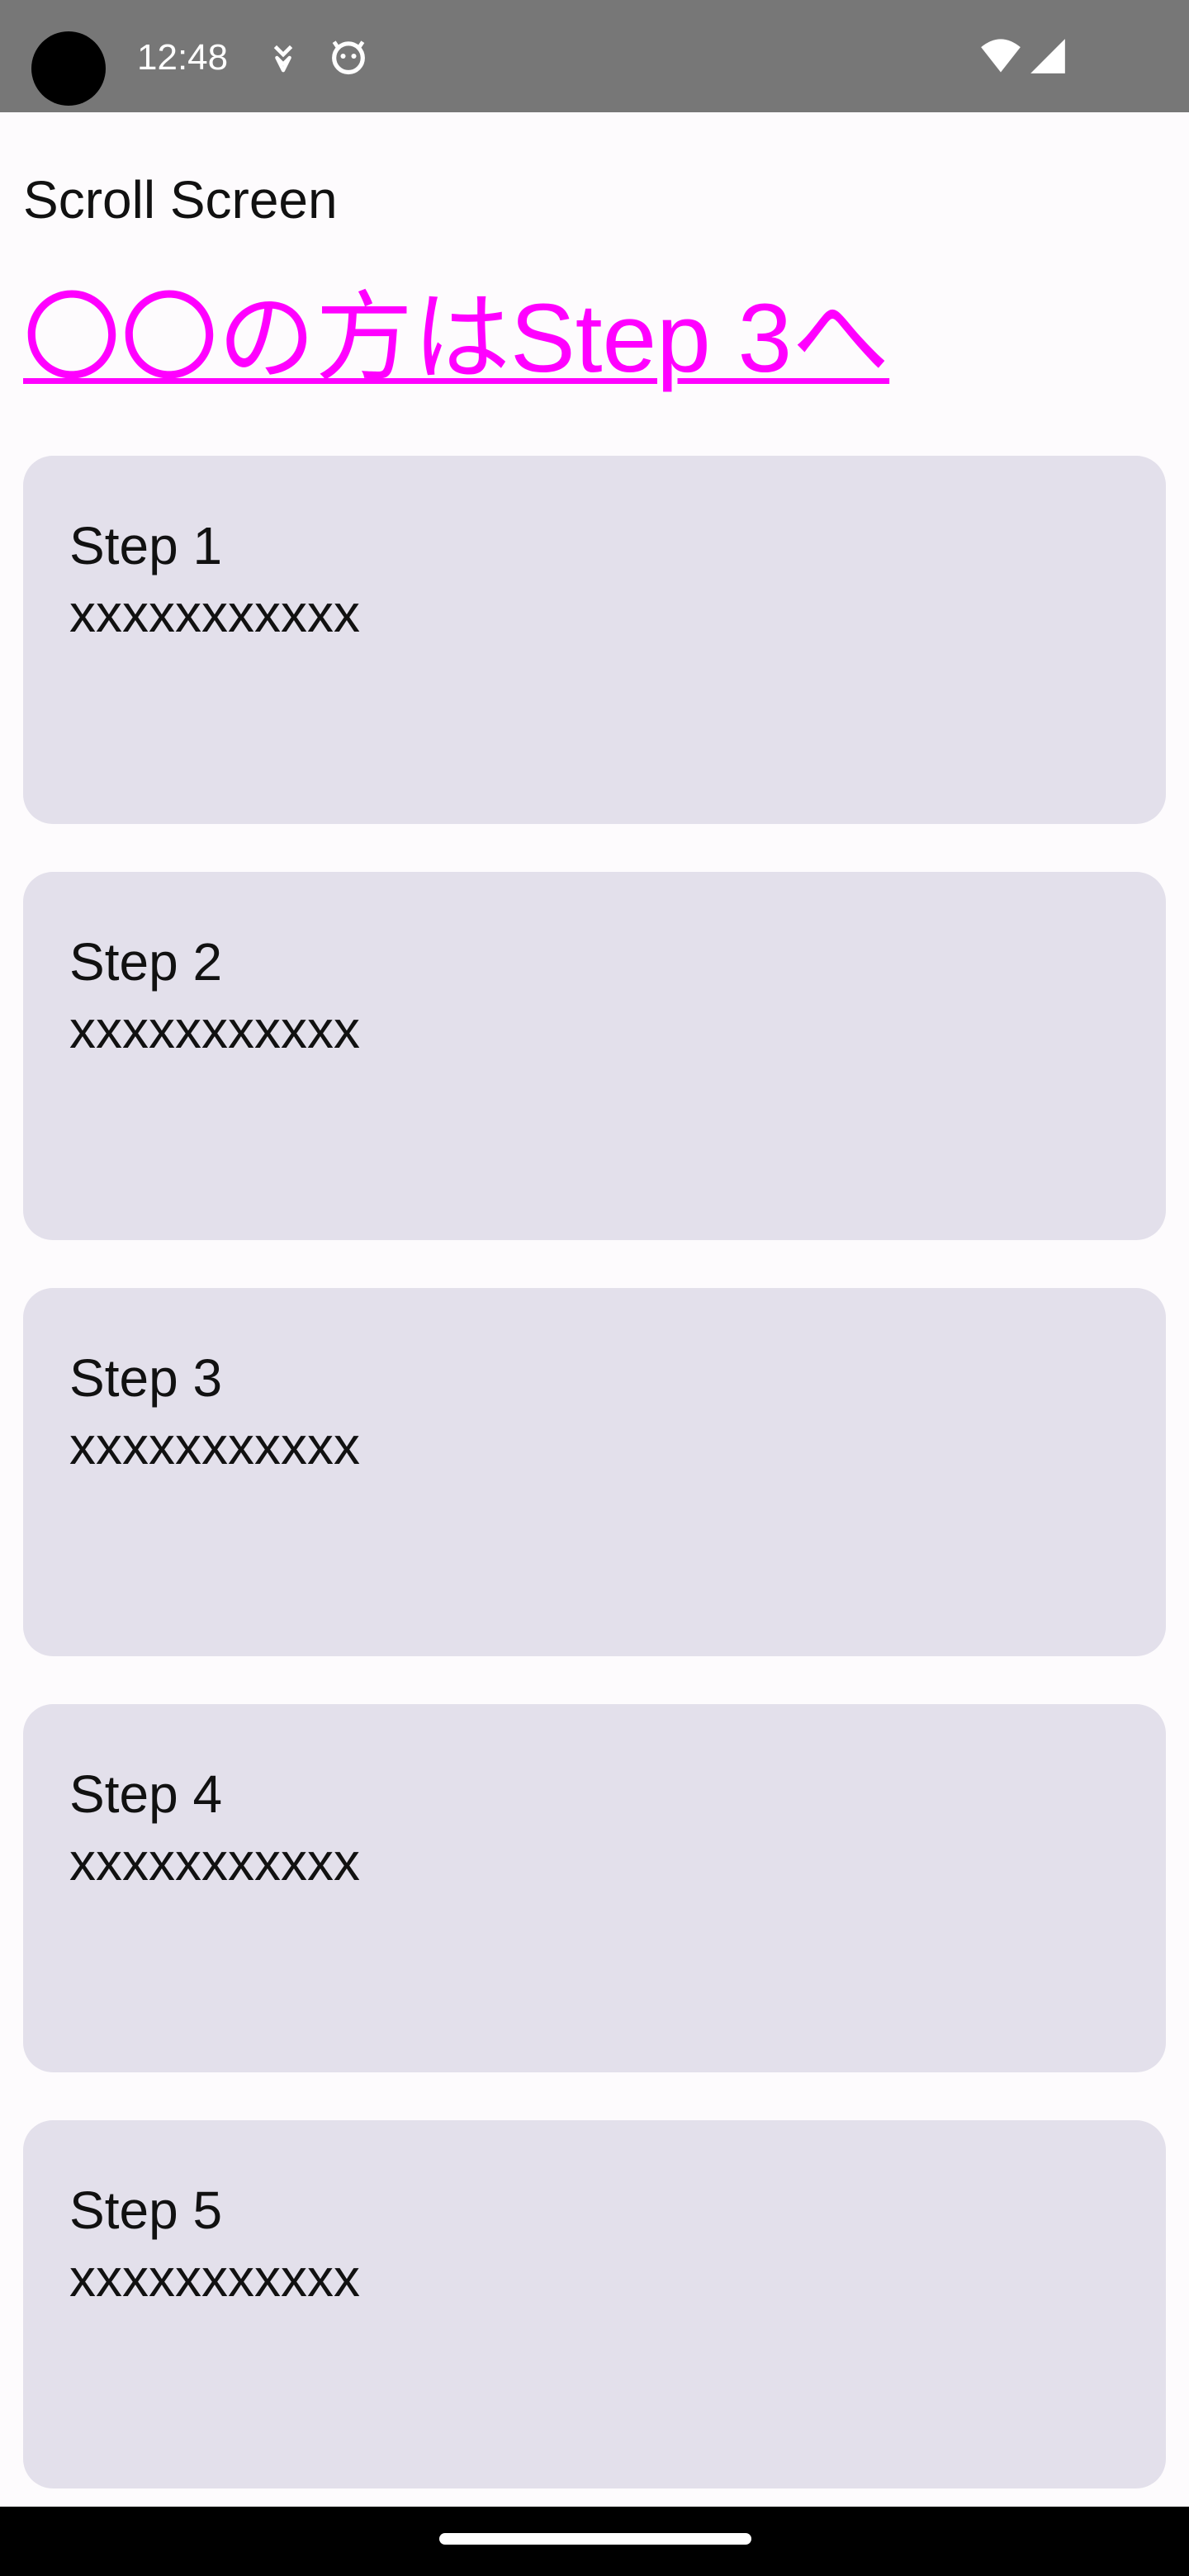 The width and height of the screenshot is (1189, 2576). I want to click on jump-to-step-3-link: 〇〇の方はStep 3へ, so click(456, 338).